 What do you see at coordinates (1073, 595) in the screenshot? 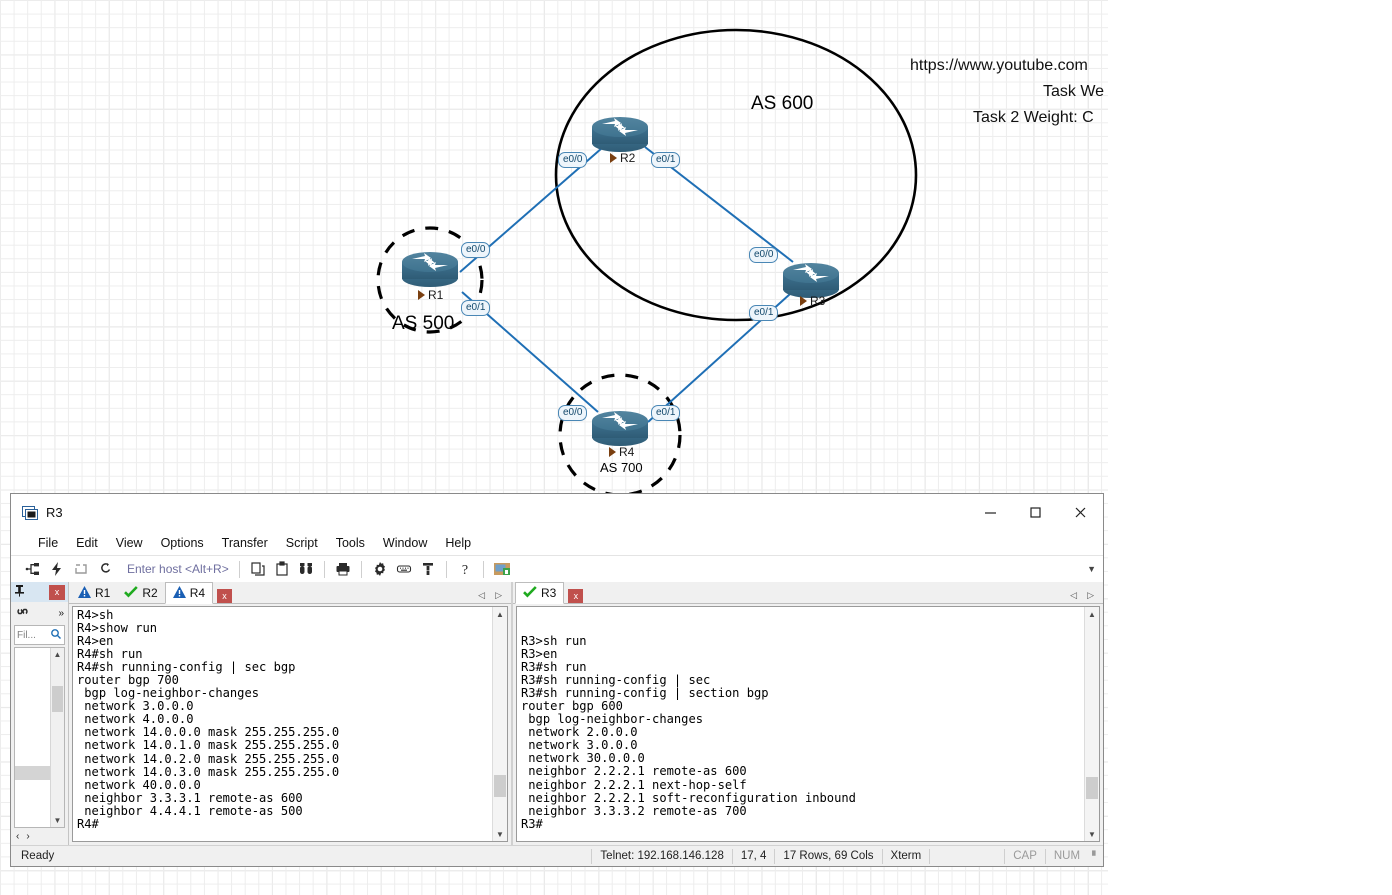
I see `right-tab-prev-icon: ◁` at bounding box center [1073, 595].